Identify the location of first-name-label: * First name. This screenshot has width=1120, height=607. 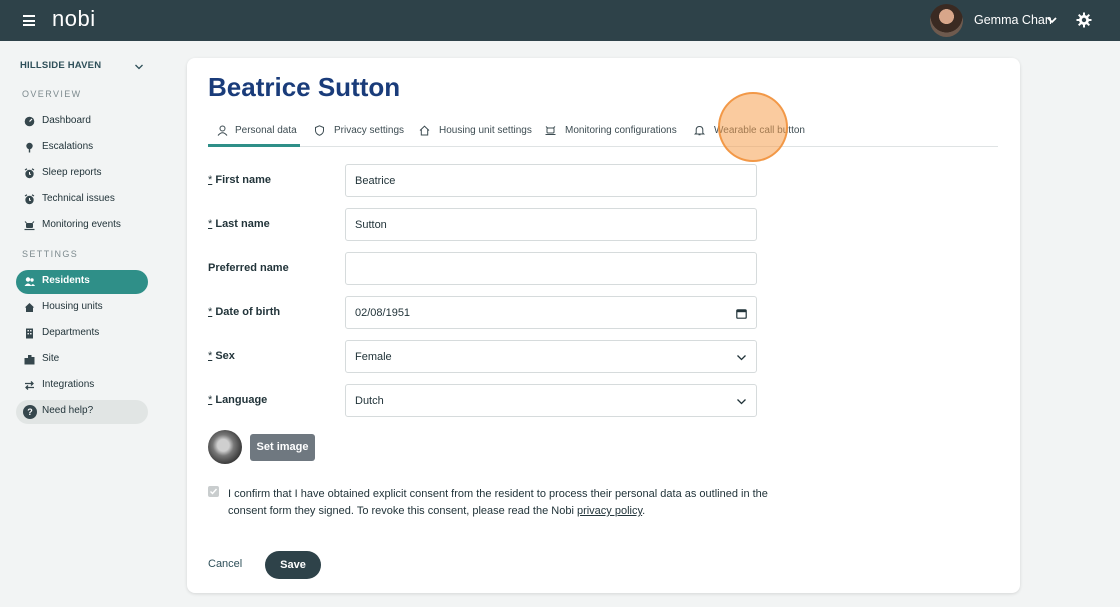
(239, 180).